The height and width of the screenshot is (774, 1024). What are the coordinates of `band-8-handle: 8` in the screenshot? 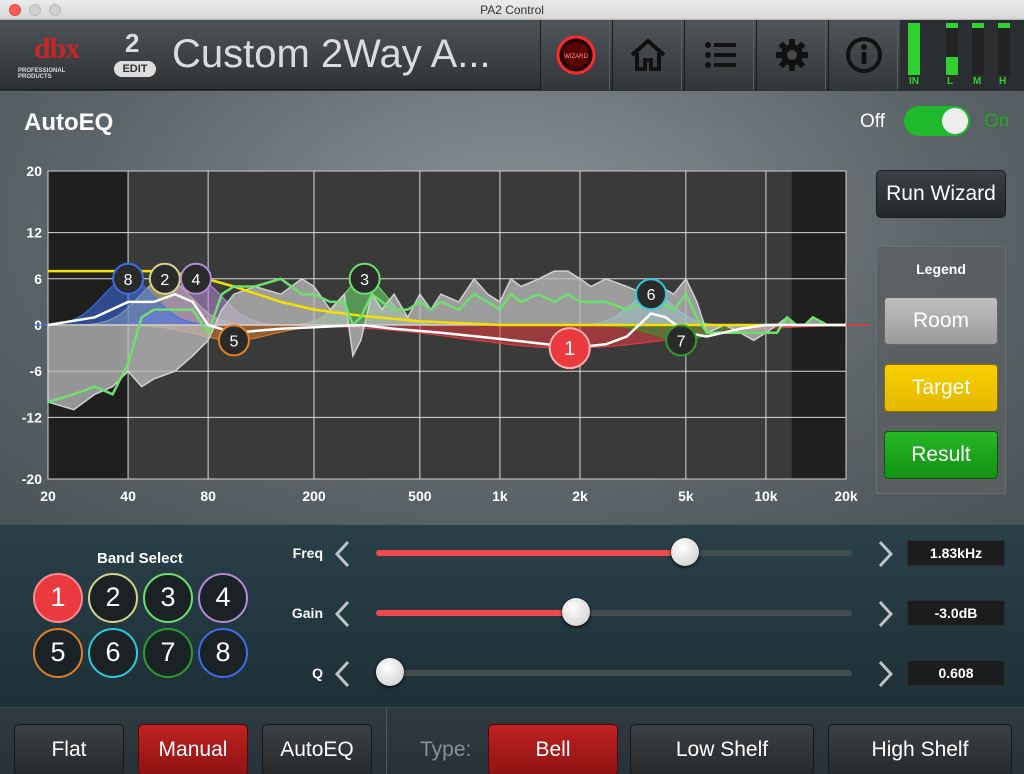 It's located at (128, 278).